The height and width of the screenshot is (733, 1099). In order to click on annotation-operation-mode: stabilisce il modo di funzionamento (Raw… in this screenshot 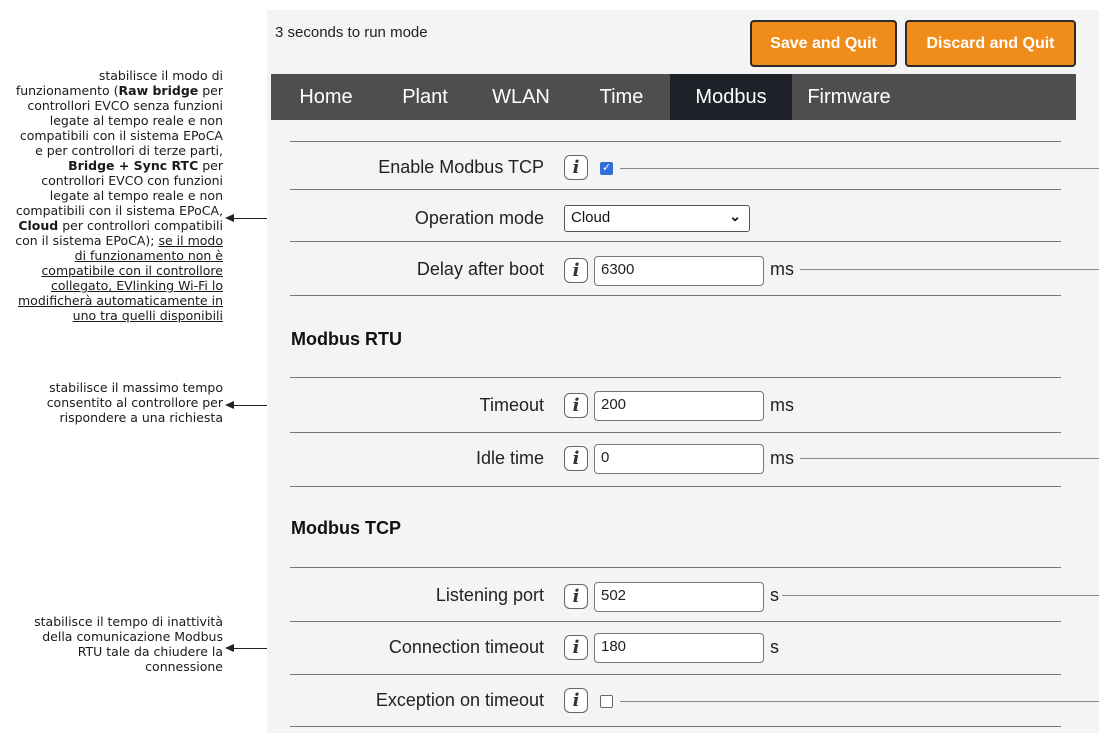, I will do `click(119, 195)`.